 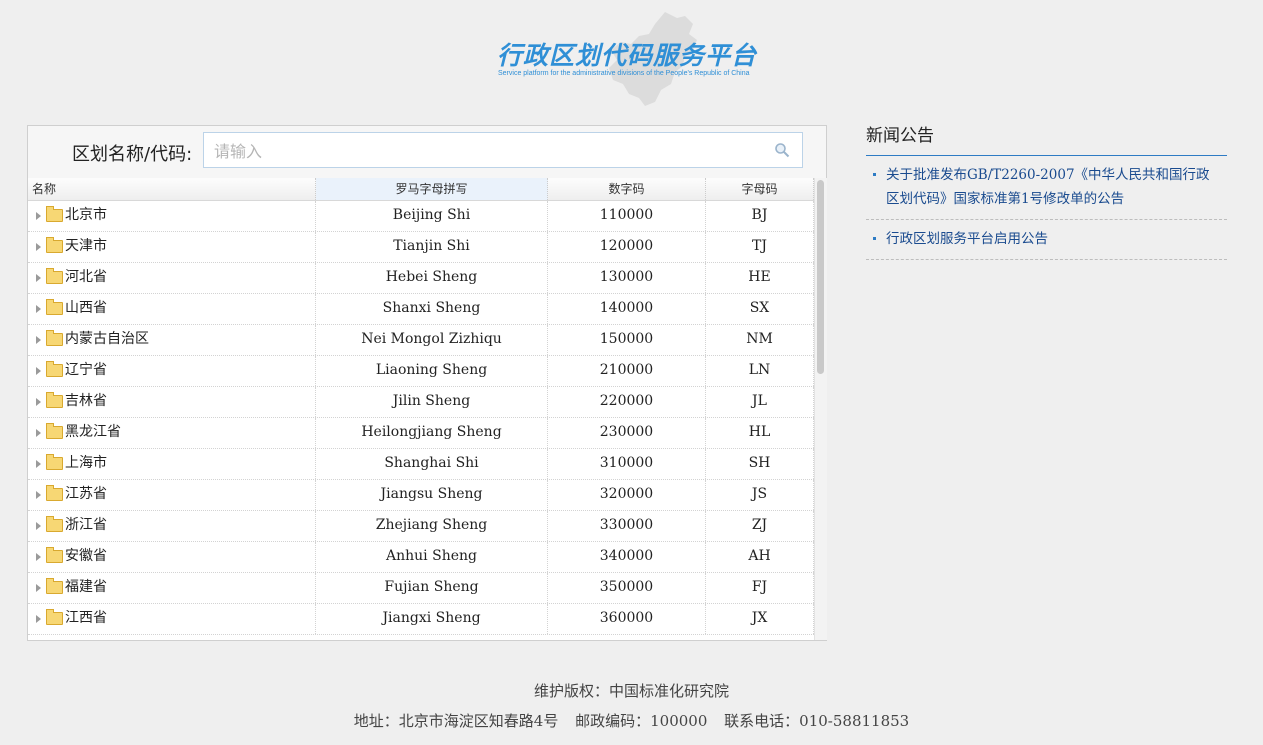 What do you see at coordinates (820, 277) in the screenshot?
I see `scrollbar-thumb` at bounding box center [820, 277].